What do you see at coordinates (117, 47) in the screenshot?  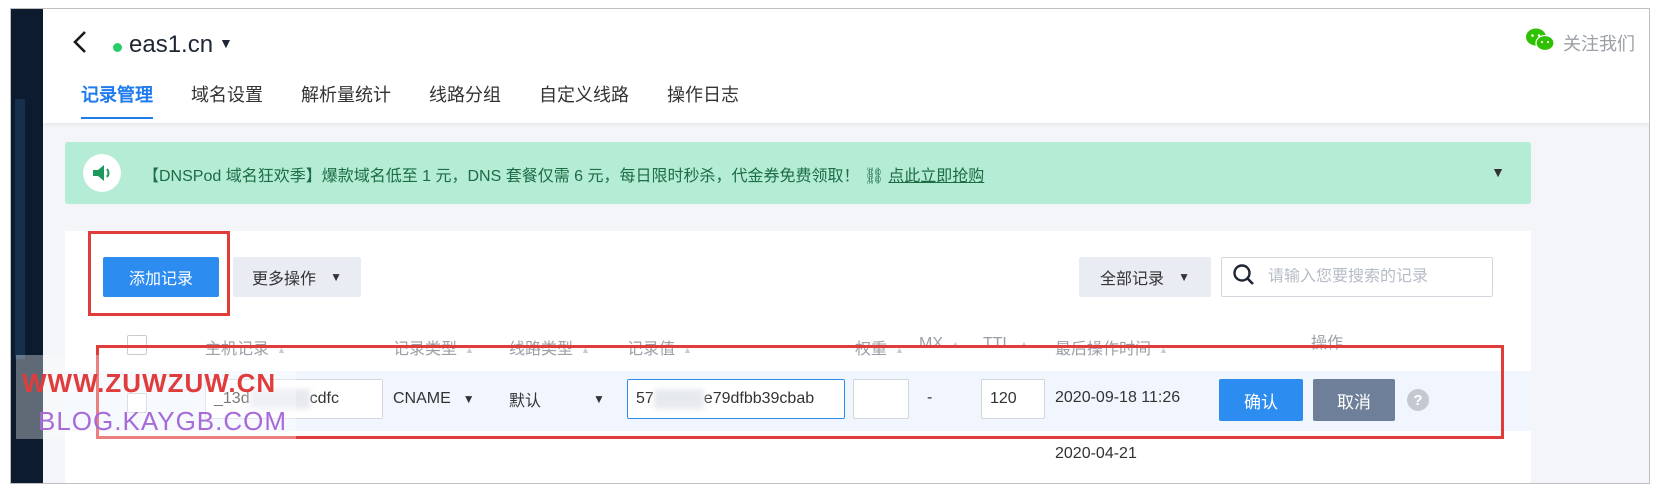 I see `status-dot-icon` at bounding box center [117, 47].